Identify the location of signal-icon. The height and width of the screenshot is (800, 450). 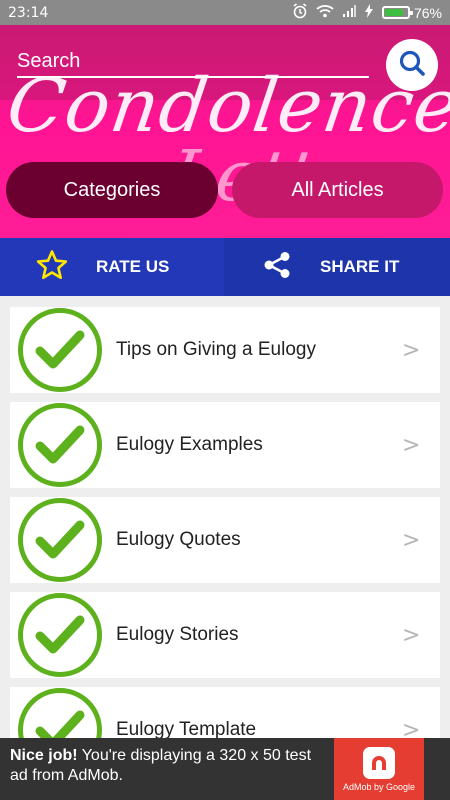
(349, 12).